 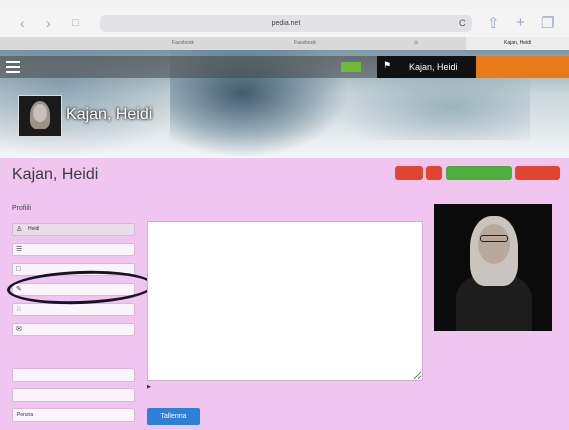 What do you see at coordinates (173, 416) in the screenshot?
I see `save-button: Tallenna` at bounding box center [173, 416].